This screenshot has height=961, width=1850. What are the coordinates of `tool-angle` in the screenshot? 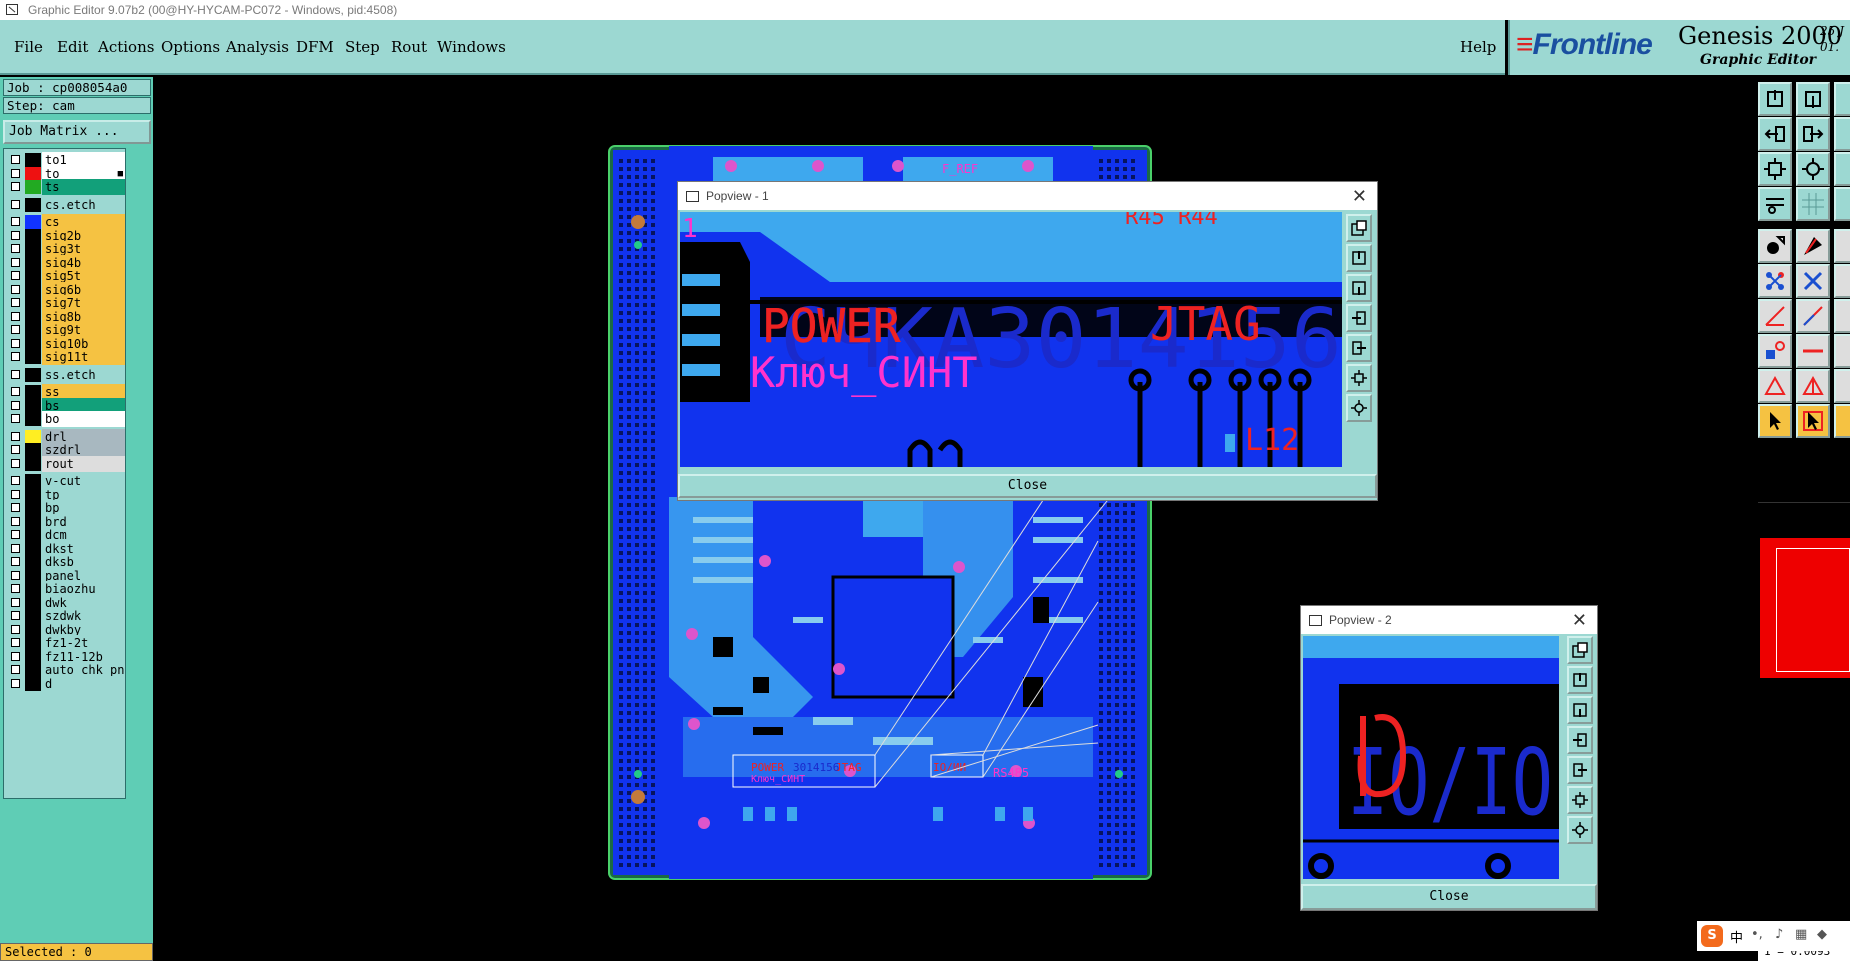 It's located at (1775, 316).